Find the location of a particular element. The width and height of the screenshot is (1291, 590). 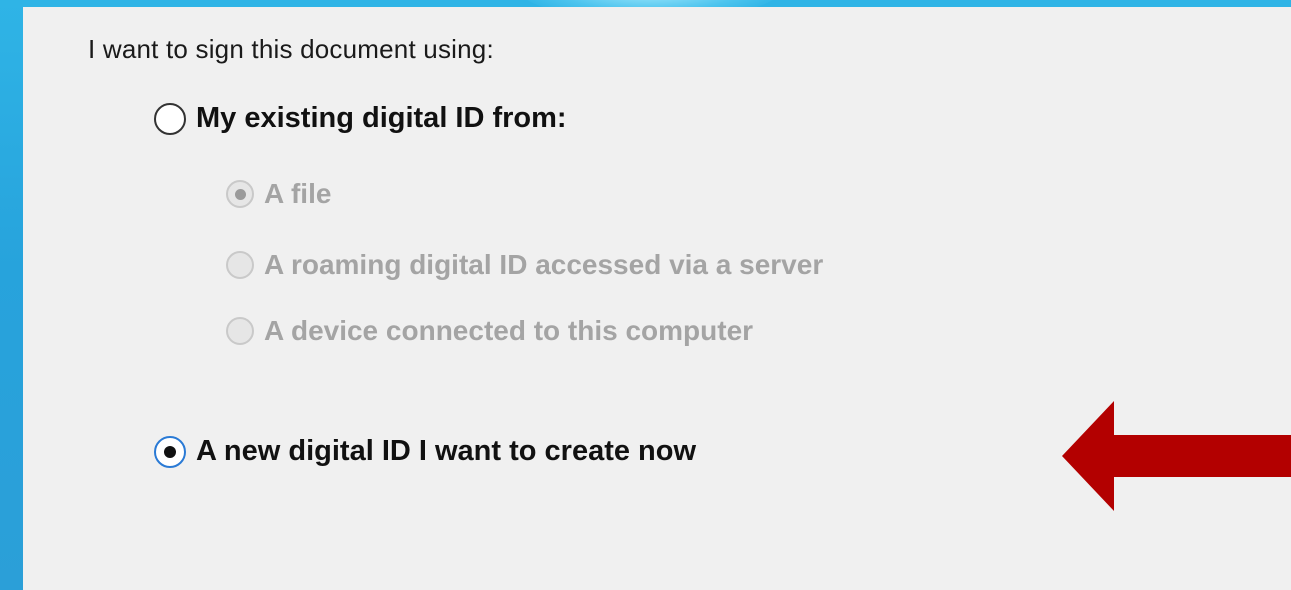

file-source-radio is located at coordinates (240, 194).